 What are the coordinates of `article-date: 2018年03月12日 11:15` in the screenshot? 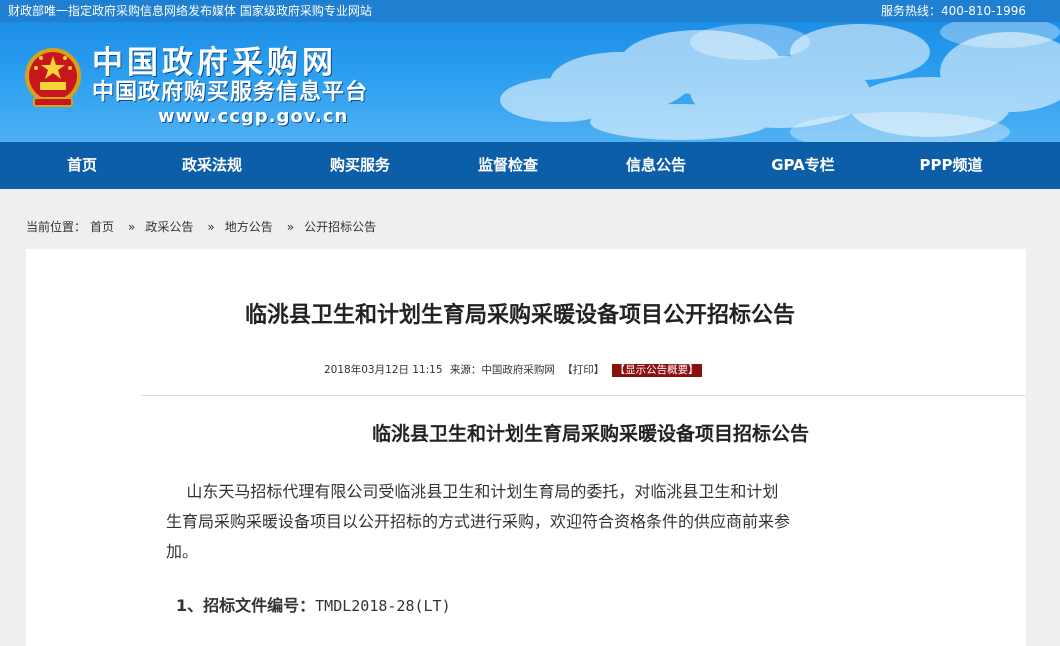 It's located at (383, 370).